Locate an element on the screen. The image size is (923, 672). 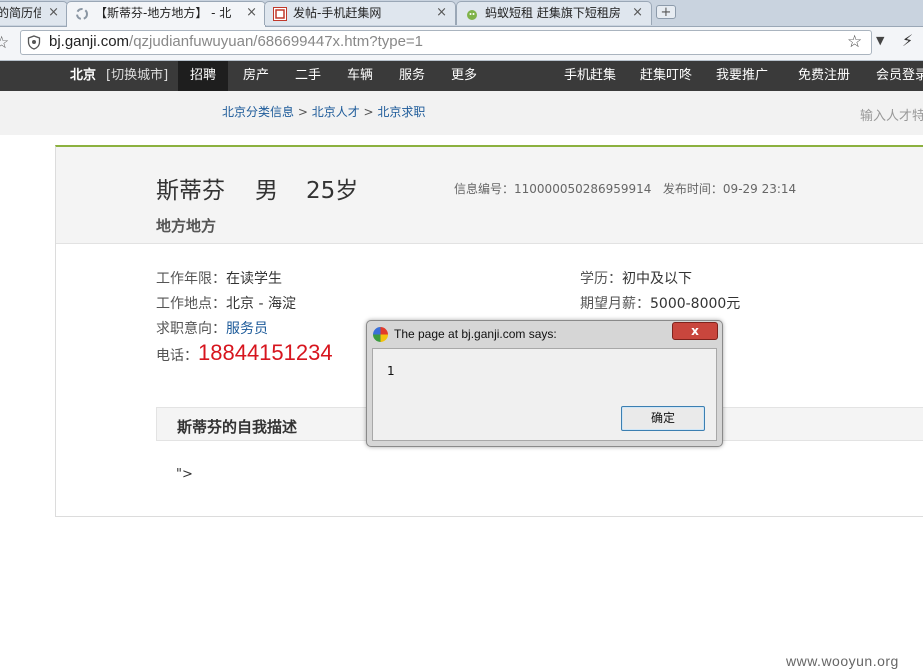
tab-label: 【斯蒂芬-地方地方】 - 北 is located at coordinates (163, 13).